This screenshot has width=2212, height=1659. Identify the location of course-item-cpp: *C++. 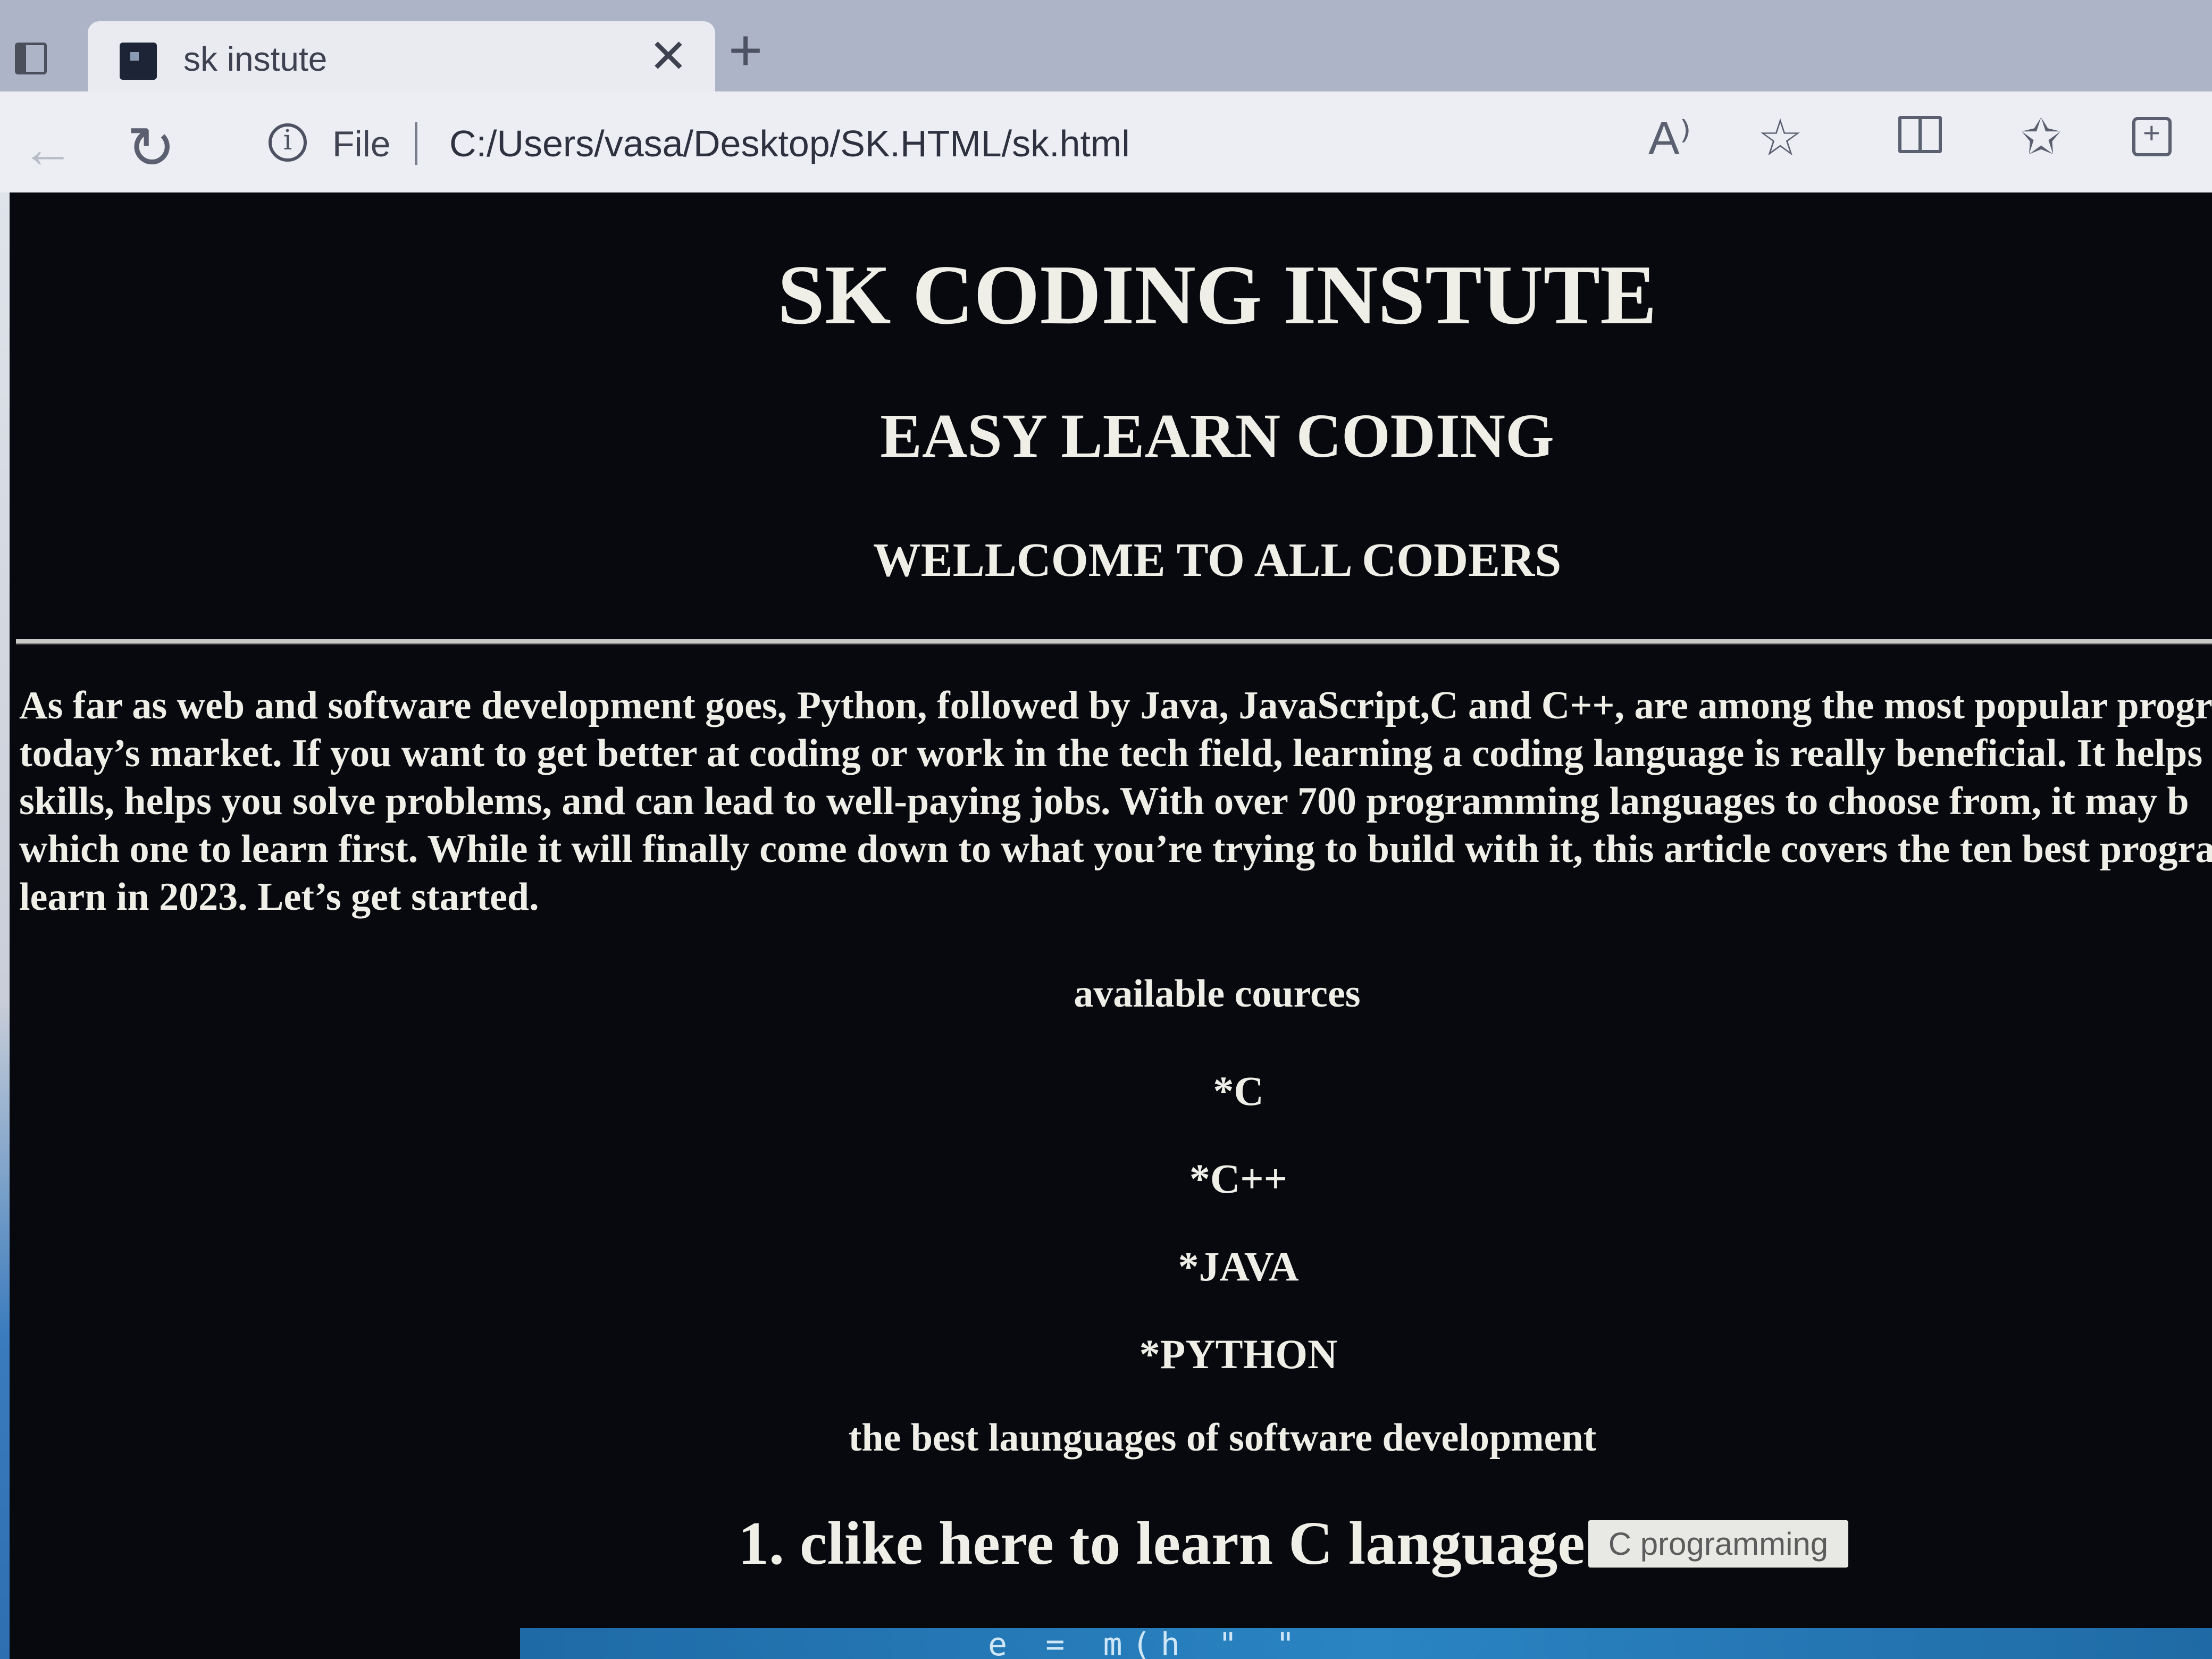
(1238, 1178).